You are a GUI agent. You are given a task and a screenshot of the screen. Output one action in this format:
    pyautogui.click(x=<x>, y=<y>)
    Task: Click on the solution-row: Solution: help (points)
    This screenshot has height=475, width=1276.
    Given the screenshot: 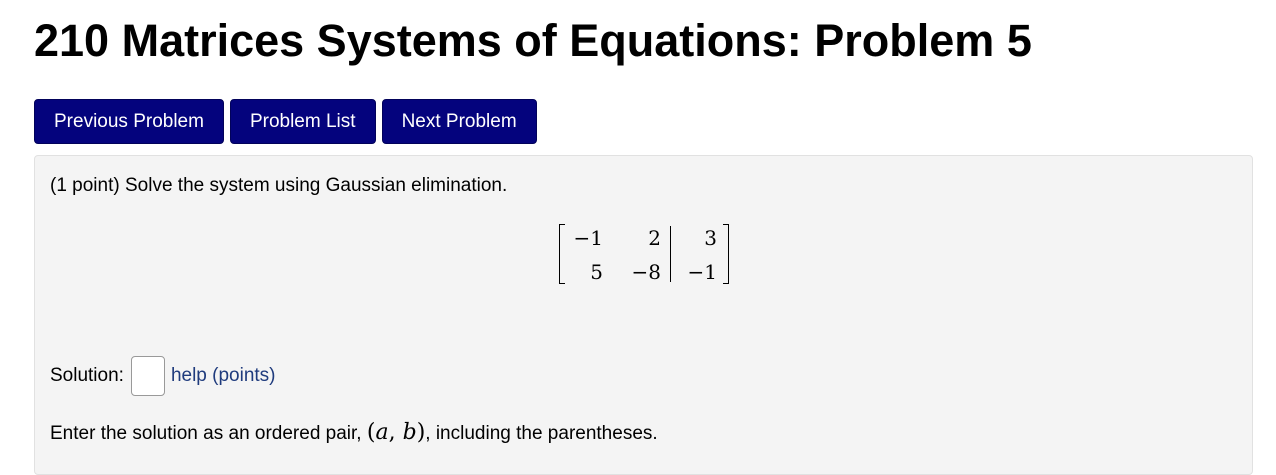 What is the action you would take?
    pyautogui.click(x=163, y=376)
    